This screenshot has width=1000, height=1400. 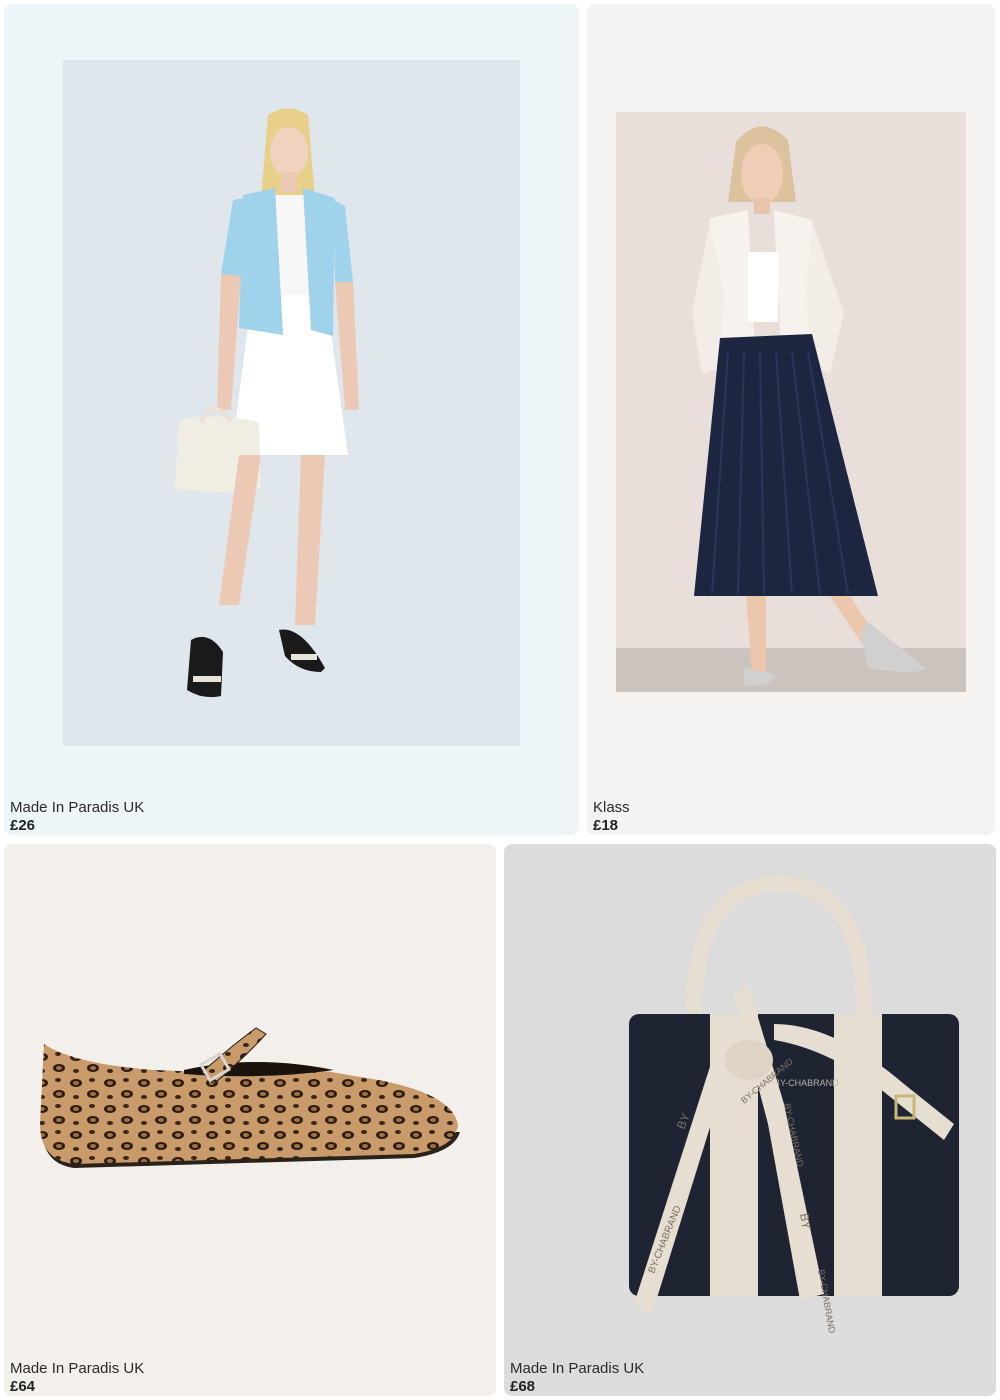 What do you see at coordinates (249, 1104) in the screenshot?
I see `product-image-leopard-mary-jane-flat` at bounding box center [249, 1104].